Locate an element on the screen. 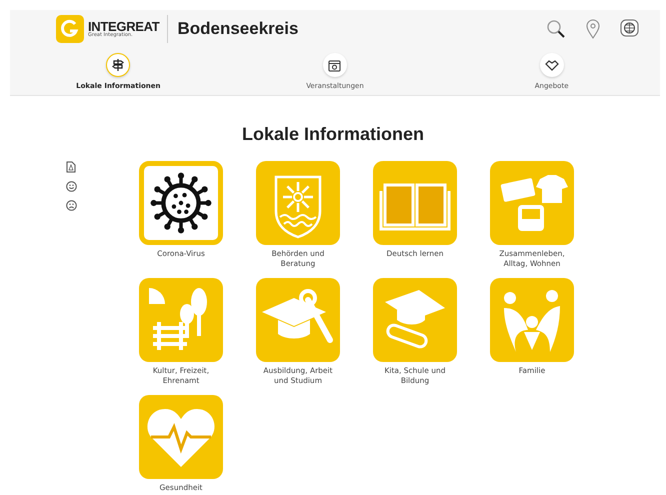 The height and width of the screenshot is (495, 666). region-name: Bodenseekreis is located at coordinates (237, 29).